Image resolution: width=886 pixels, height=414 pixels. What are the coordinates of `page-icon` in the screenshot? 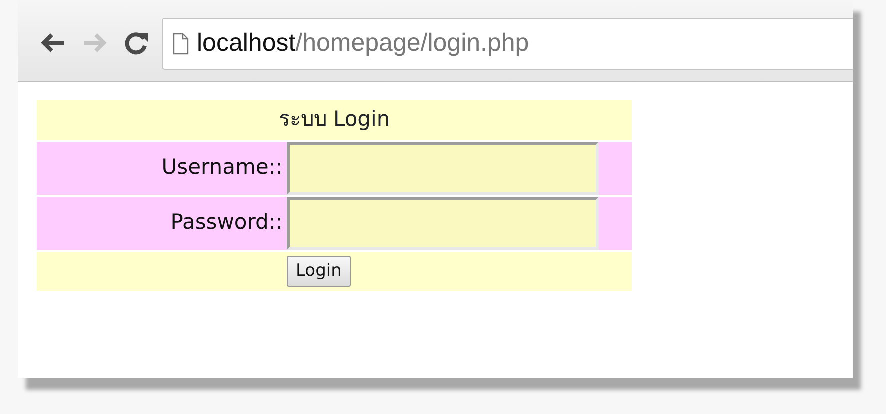 It's located at (181, 44).